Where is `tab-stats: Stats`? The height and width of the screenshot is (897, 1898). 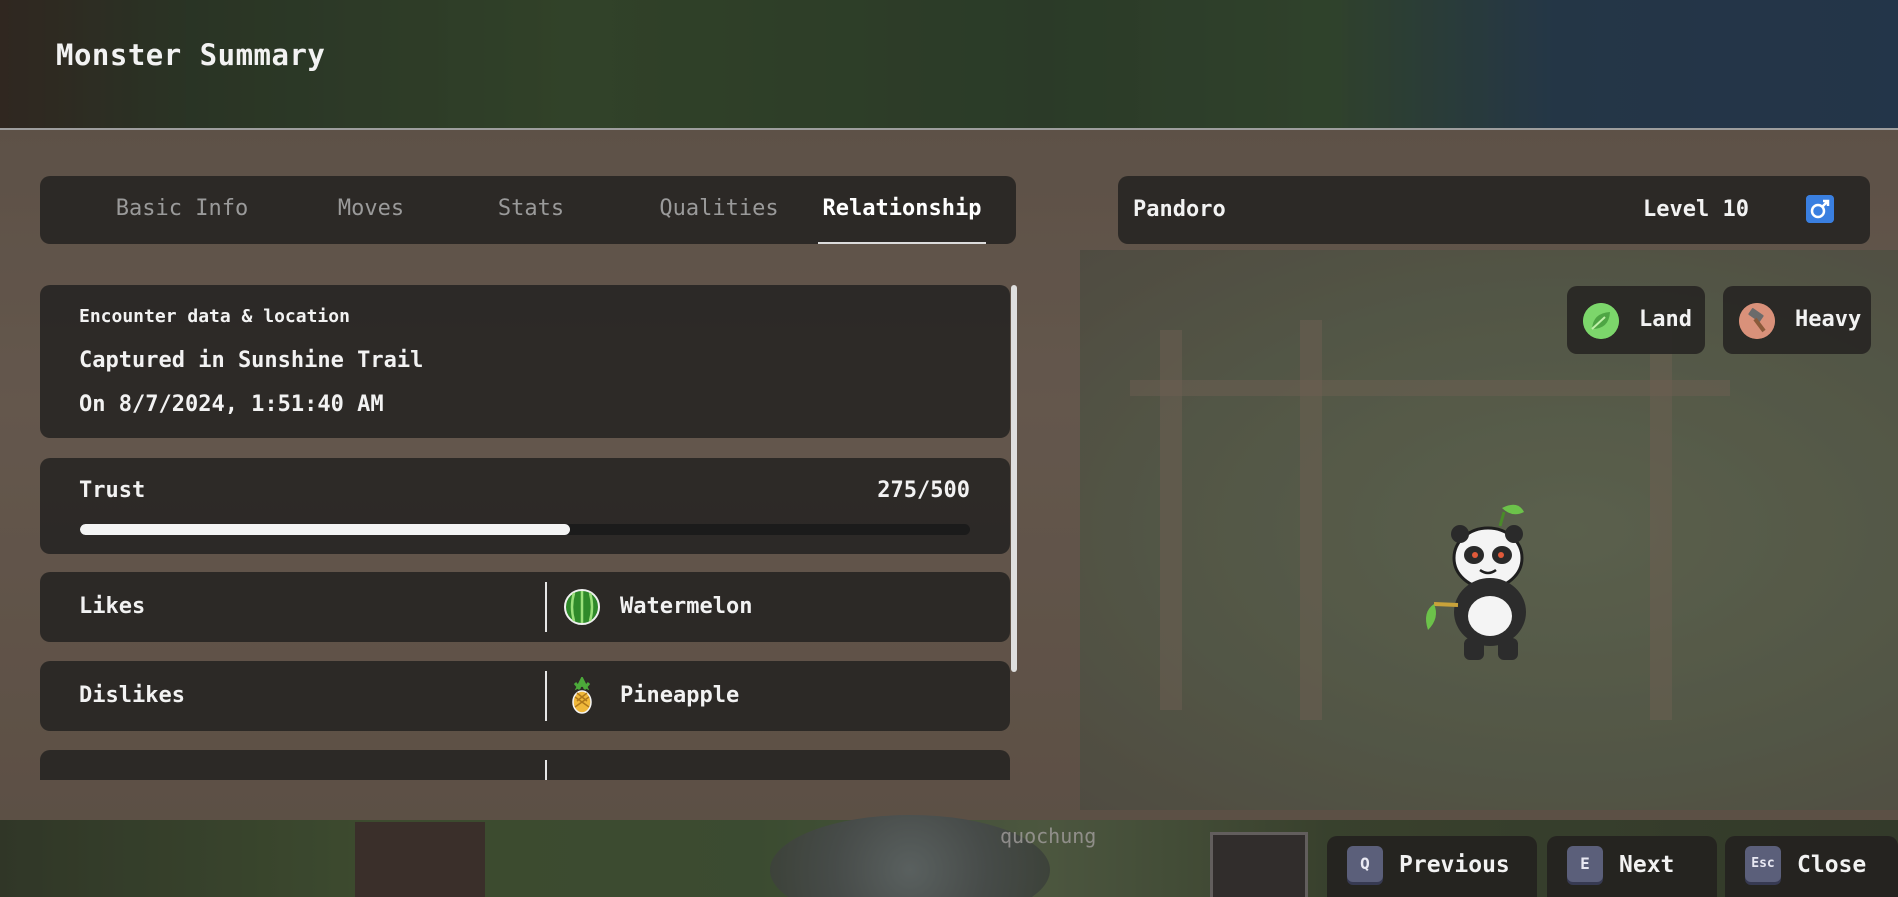
tab-stats: Stats is located at coordinates (531, 210).